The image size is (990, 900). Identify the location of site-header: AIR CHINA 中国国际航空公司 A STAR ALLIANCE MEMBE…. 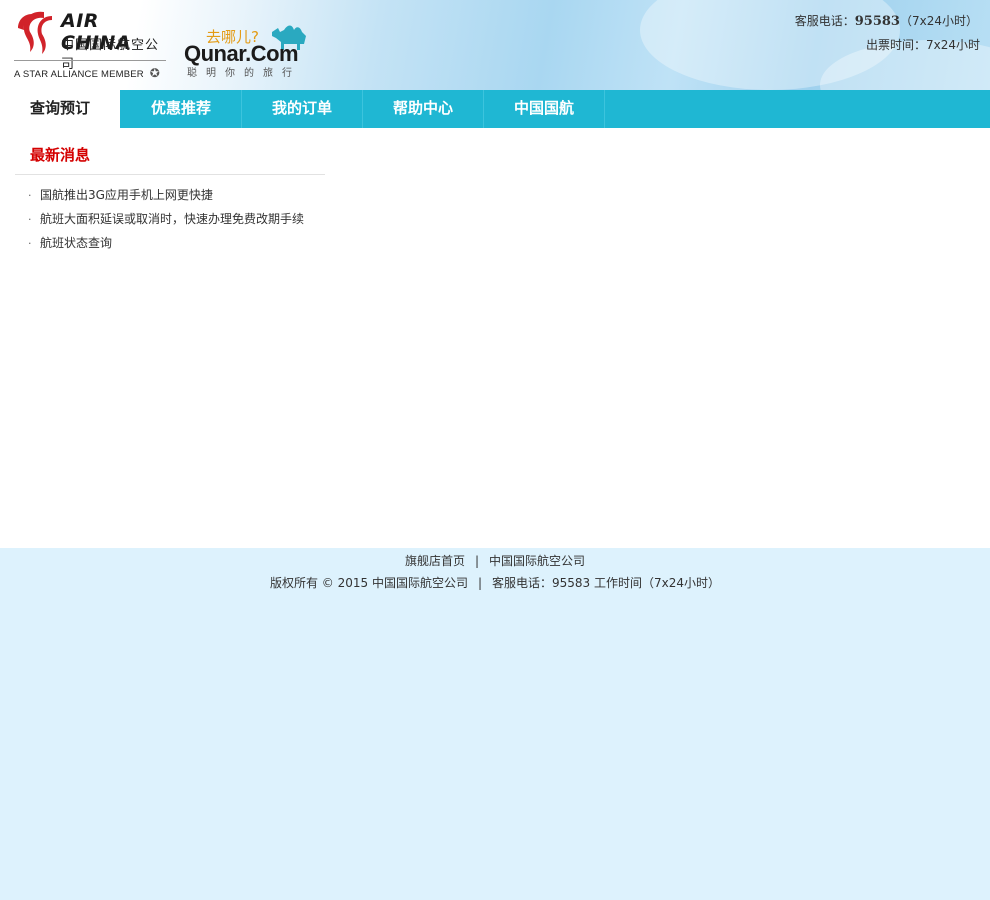
(495, 45).